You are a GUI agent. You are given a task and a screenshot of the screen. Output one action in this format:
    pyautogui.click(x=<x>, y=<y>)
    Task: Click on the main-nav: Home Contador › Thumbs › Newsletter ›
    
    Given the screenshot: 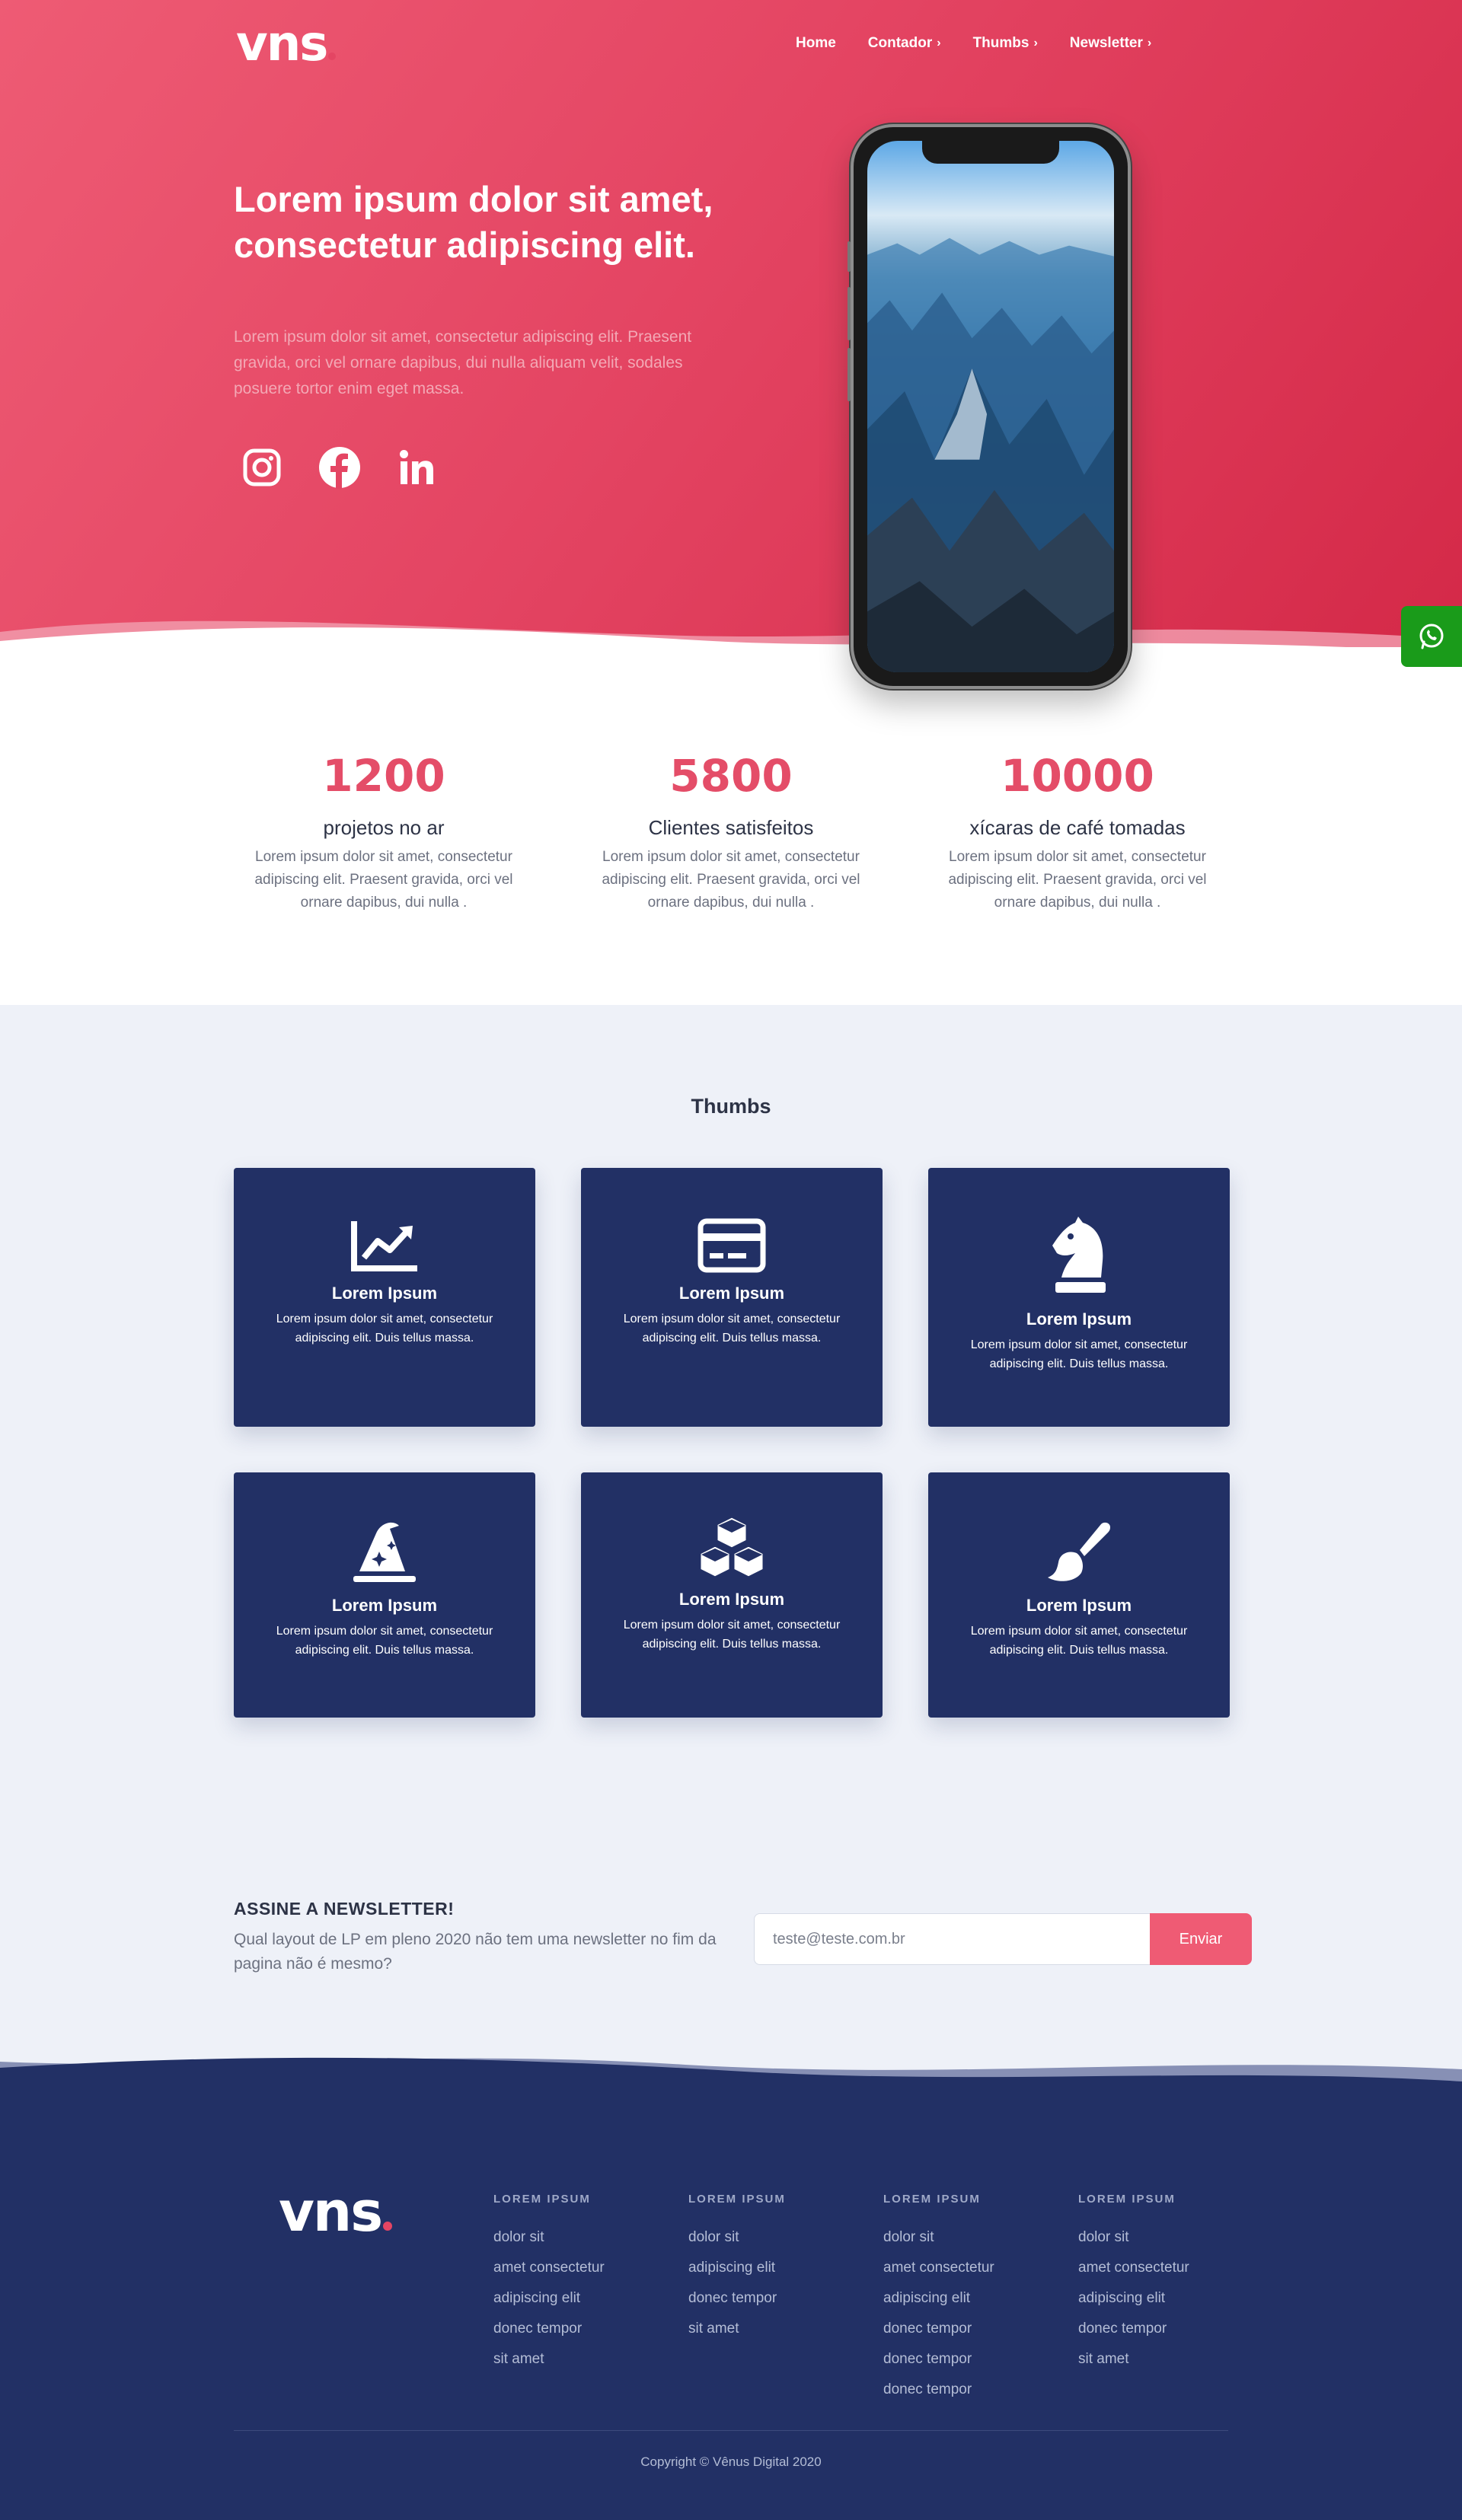 What is the action you would take?
    pyautogui.click(x=973, y=43)
    